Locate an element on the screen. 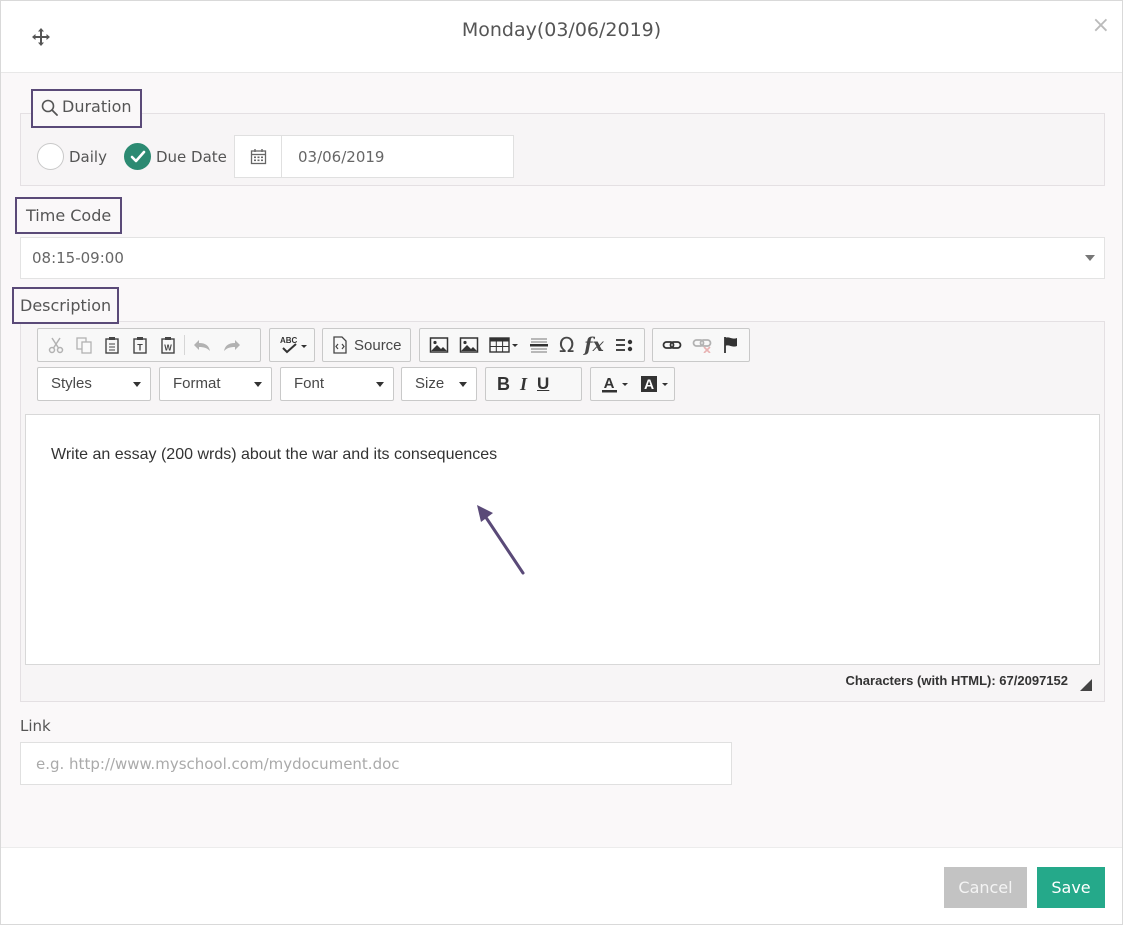  daily-radio: Daily is located at coordinates (72, 156).